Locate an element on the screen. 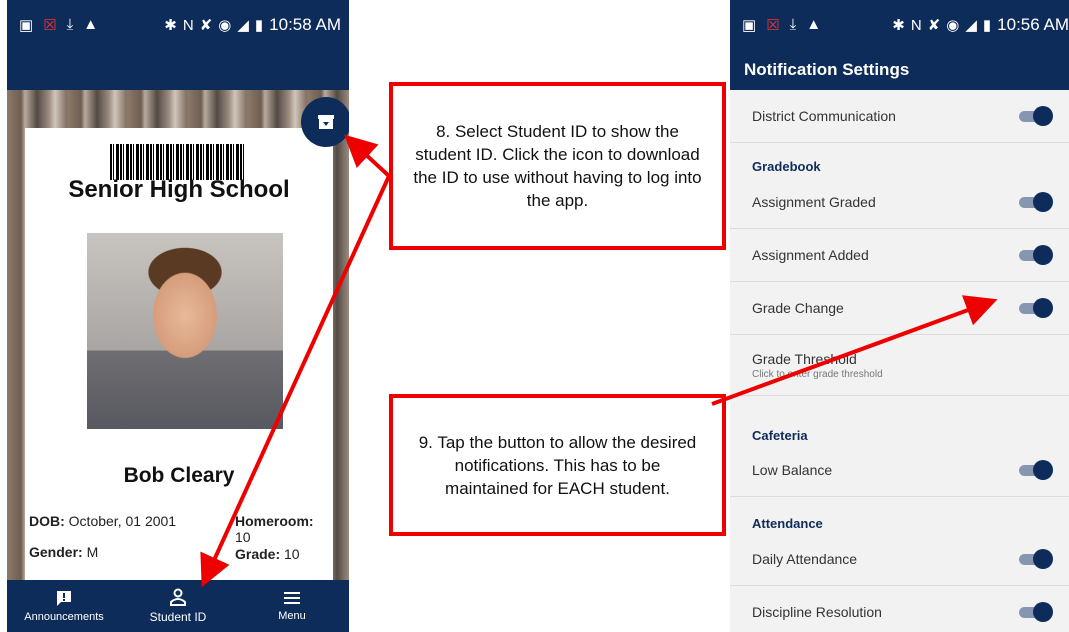 The width and height of the screenshot is (1069, 632). arrow-to-student-id-tab is located at coordinates (295, 381).